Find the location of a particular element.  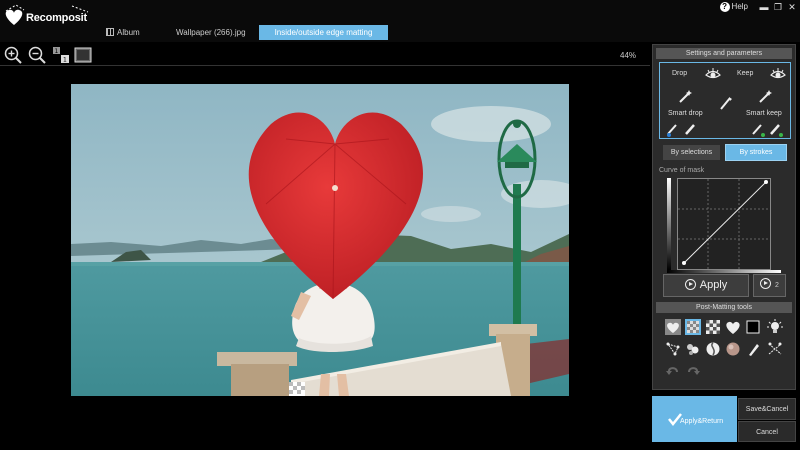

fit-to-screen-icon is located at coordinates (83, 55).